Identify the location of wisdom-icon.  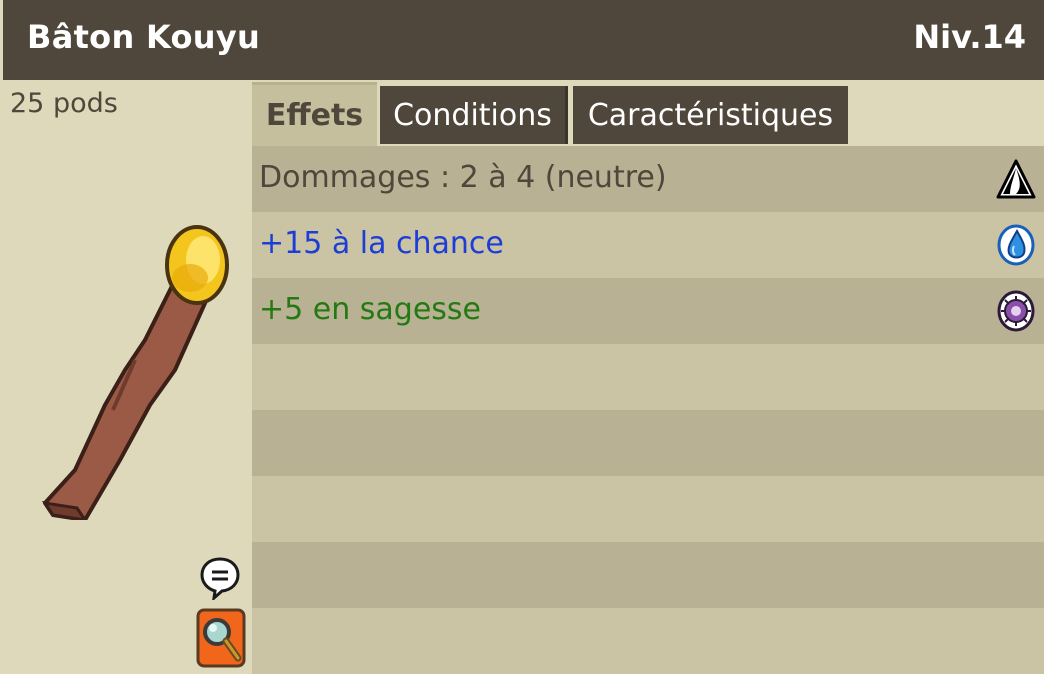
(1016, 311).